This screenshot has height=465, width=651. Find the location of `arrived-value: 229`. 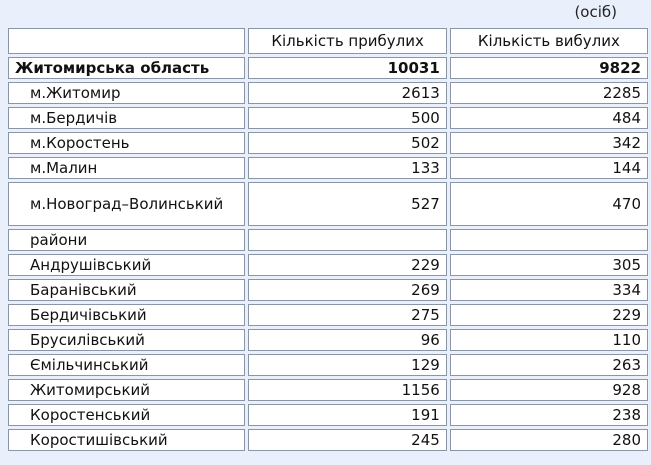

arrived-value: 229 is located at coordinates (347, 265).